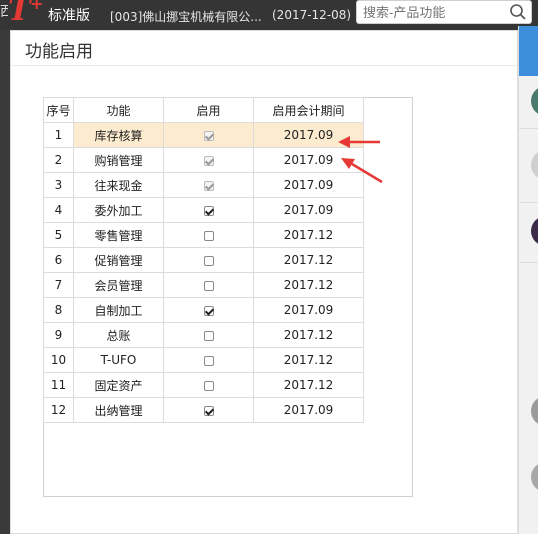 The height and width of the screenshot is (534, 538). I want to click on row-number: 6, so click(58, 260).